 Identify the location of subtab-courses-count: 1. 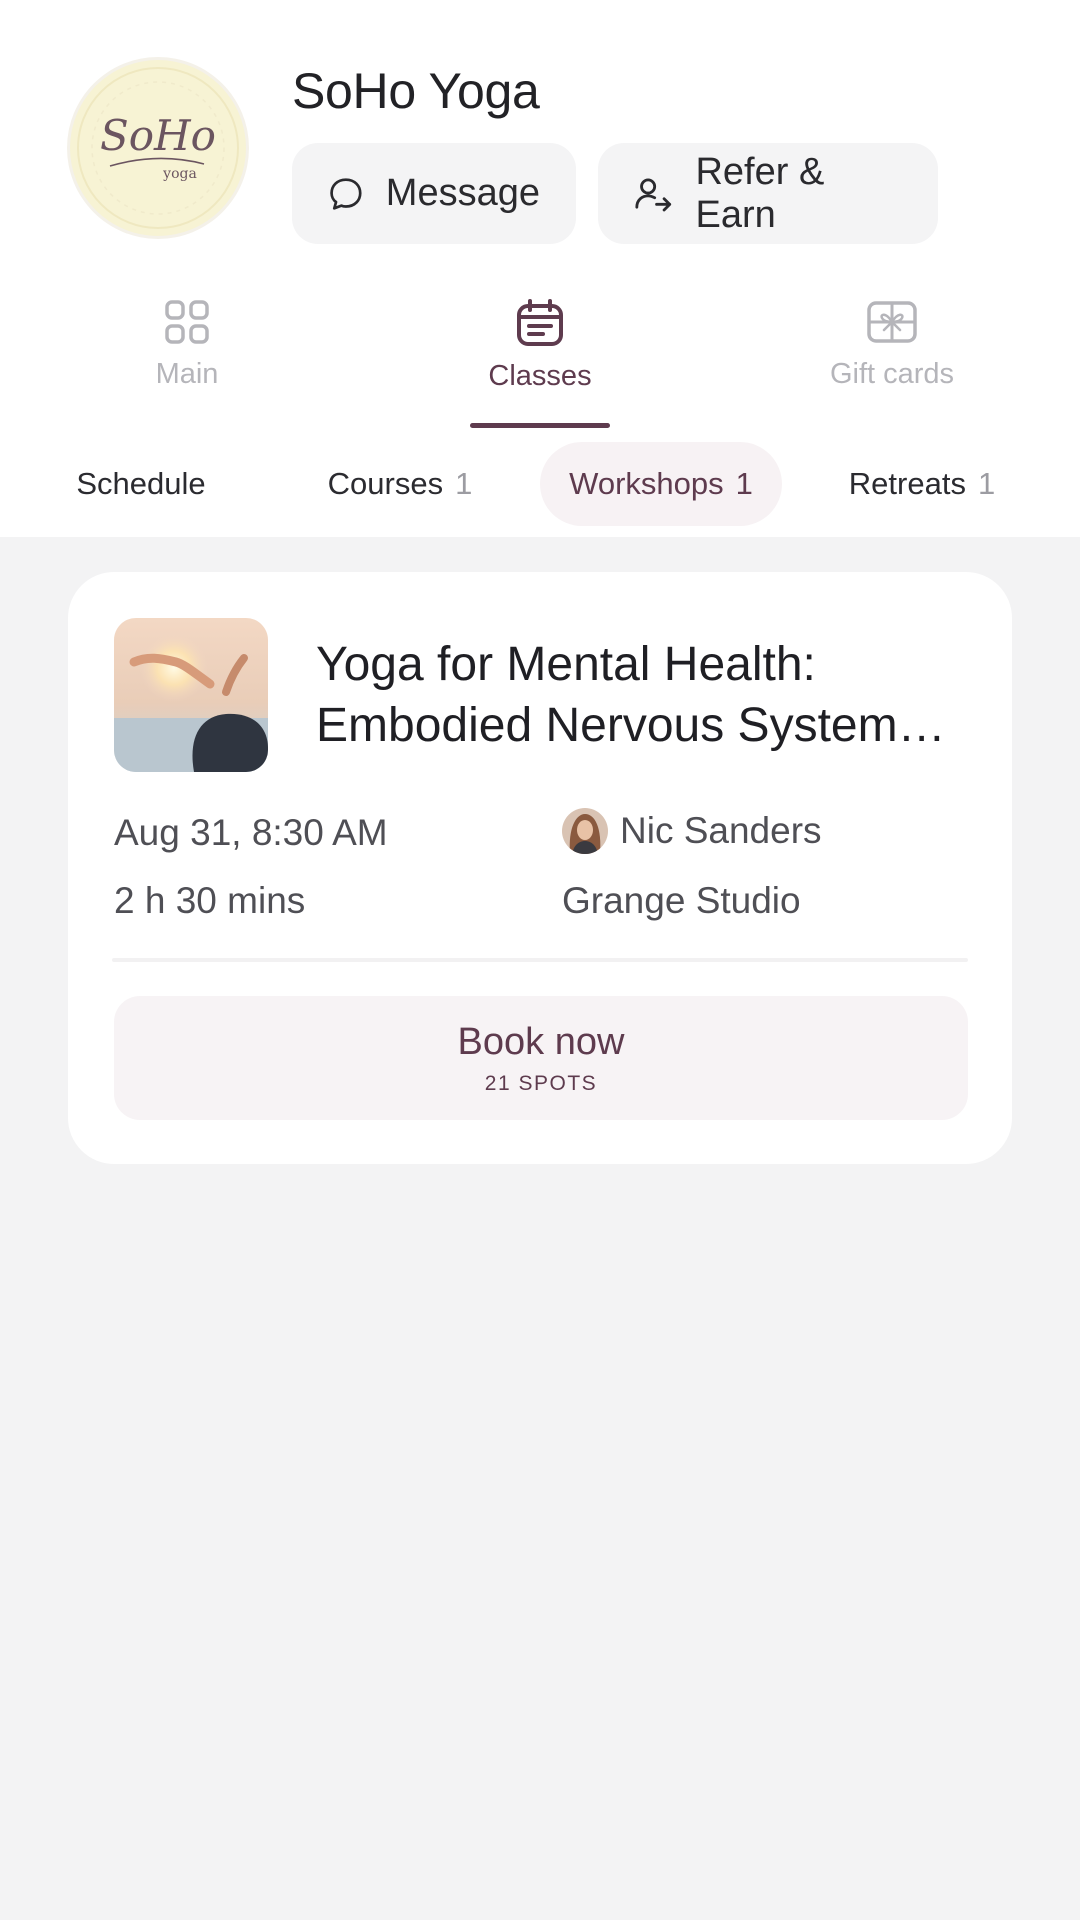
(464, 483).